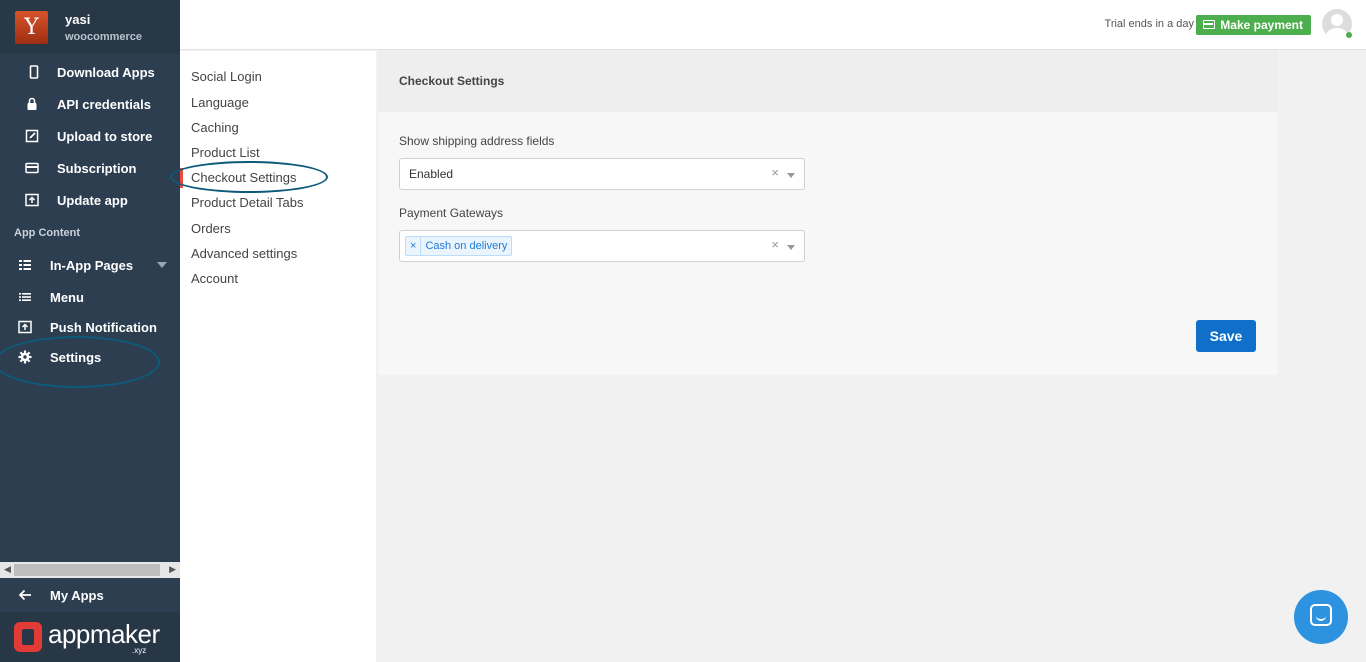 Image resolution: width=1366 pixels, height=662 pixels. I want to click on submenu-item-checkout-settings: Checkout Settings, so click(244, 177).